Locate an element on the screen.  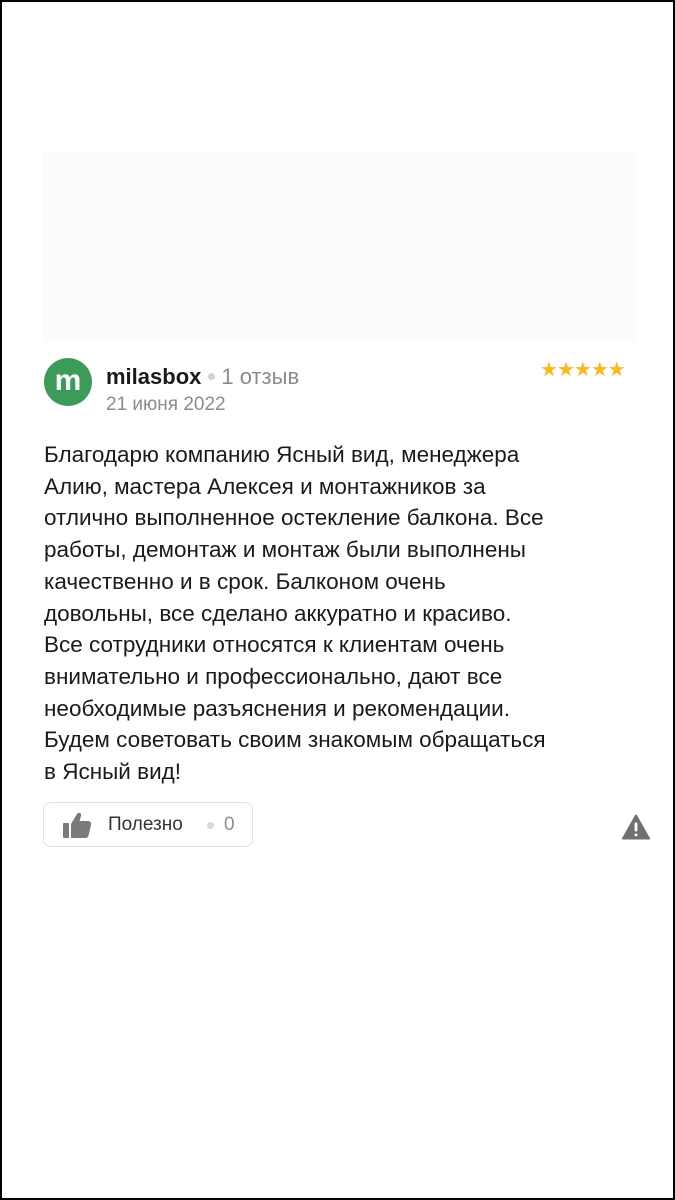
author-review-count: 1 отзыв is located at coordinates (260, 376).